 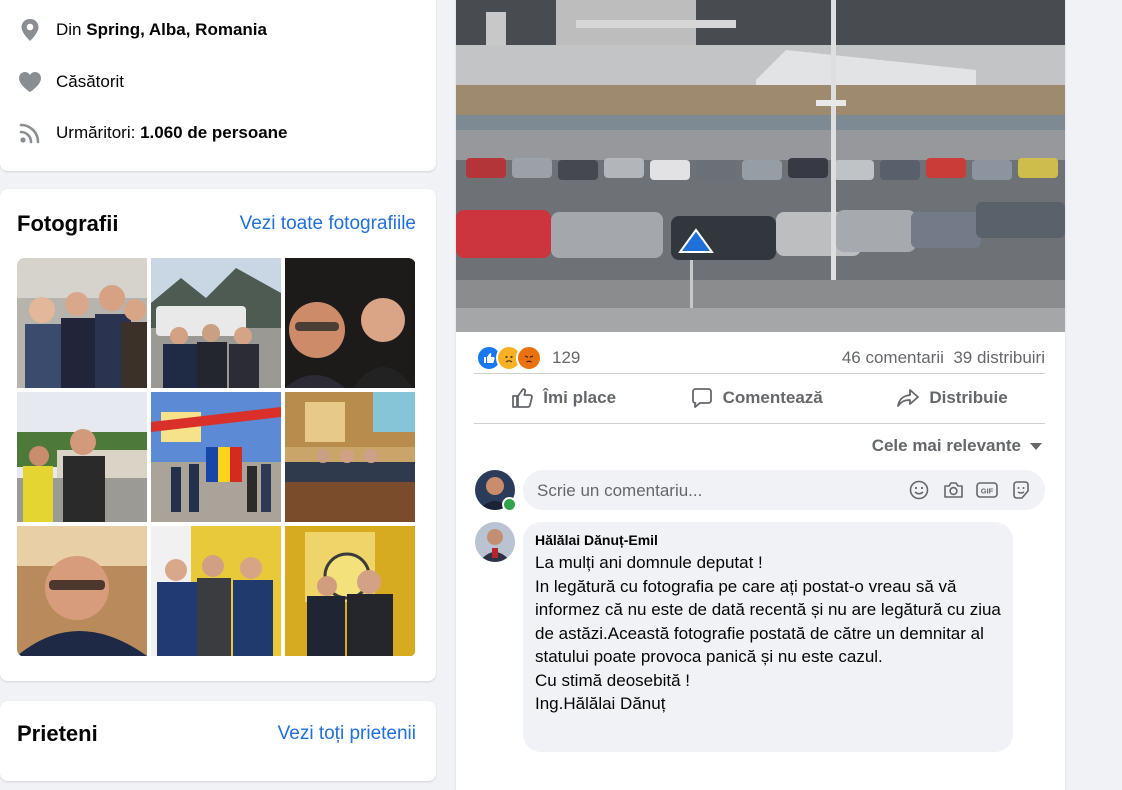 What do you see at coordinates (759, 423) in the screenshot?
I see `divider` at bounding box center [759, 423].